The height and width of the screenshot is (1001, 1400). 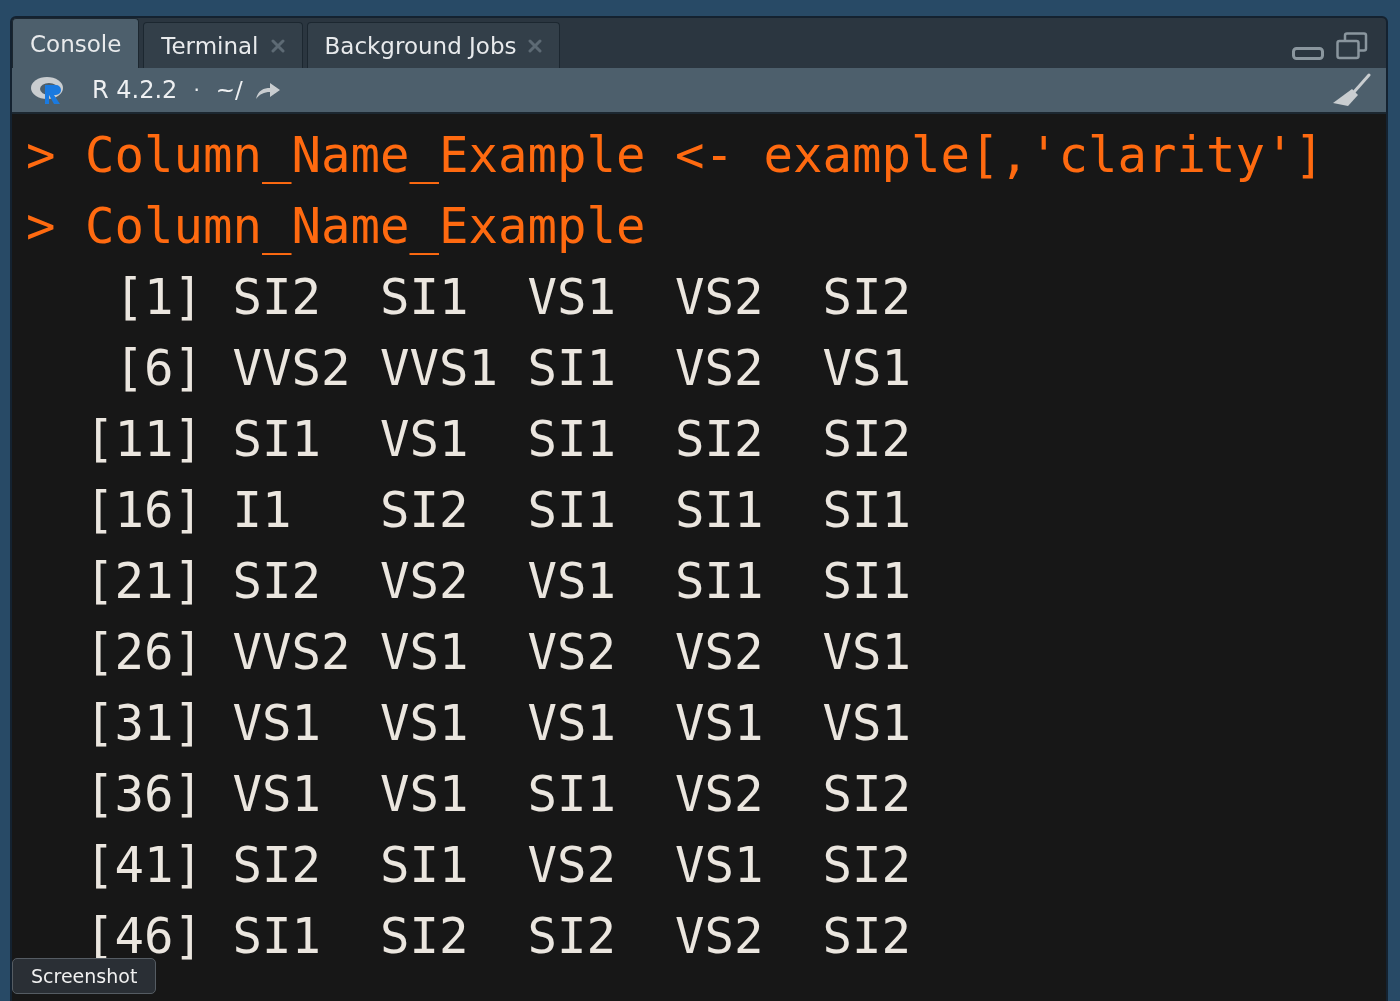 What do you see at coordinates (144, 865) in the screenshot?
I see `output-index: [41]` at bounding box center [144, 865].